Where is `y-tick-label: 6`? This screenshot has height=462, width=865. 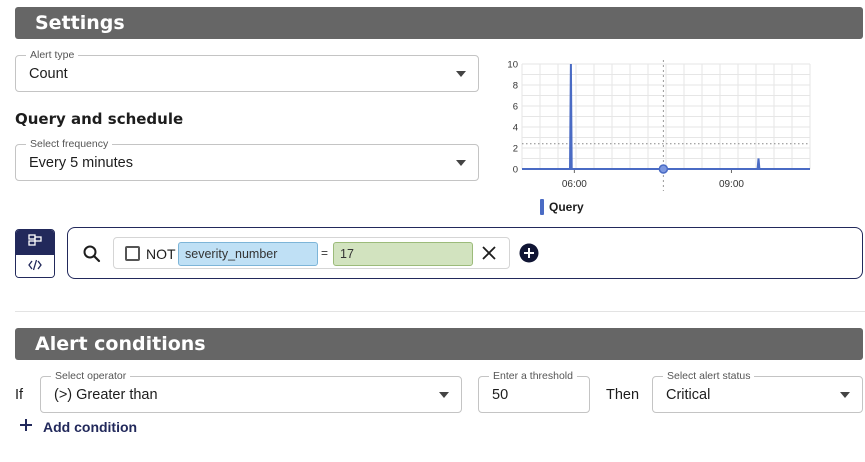 y-tick-label: 6 is located at coordinates (515, 107).